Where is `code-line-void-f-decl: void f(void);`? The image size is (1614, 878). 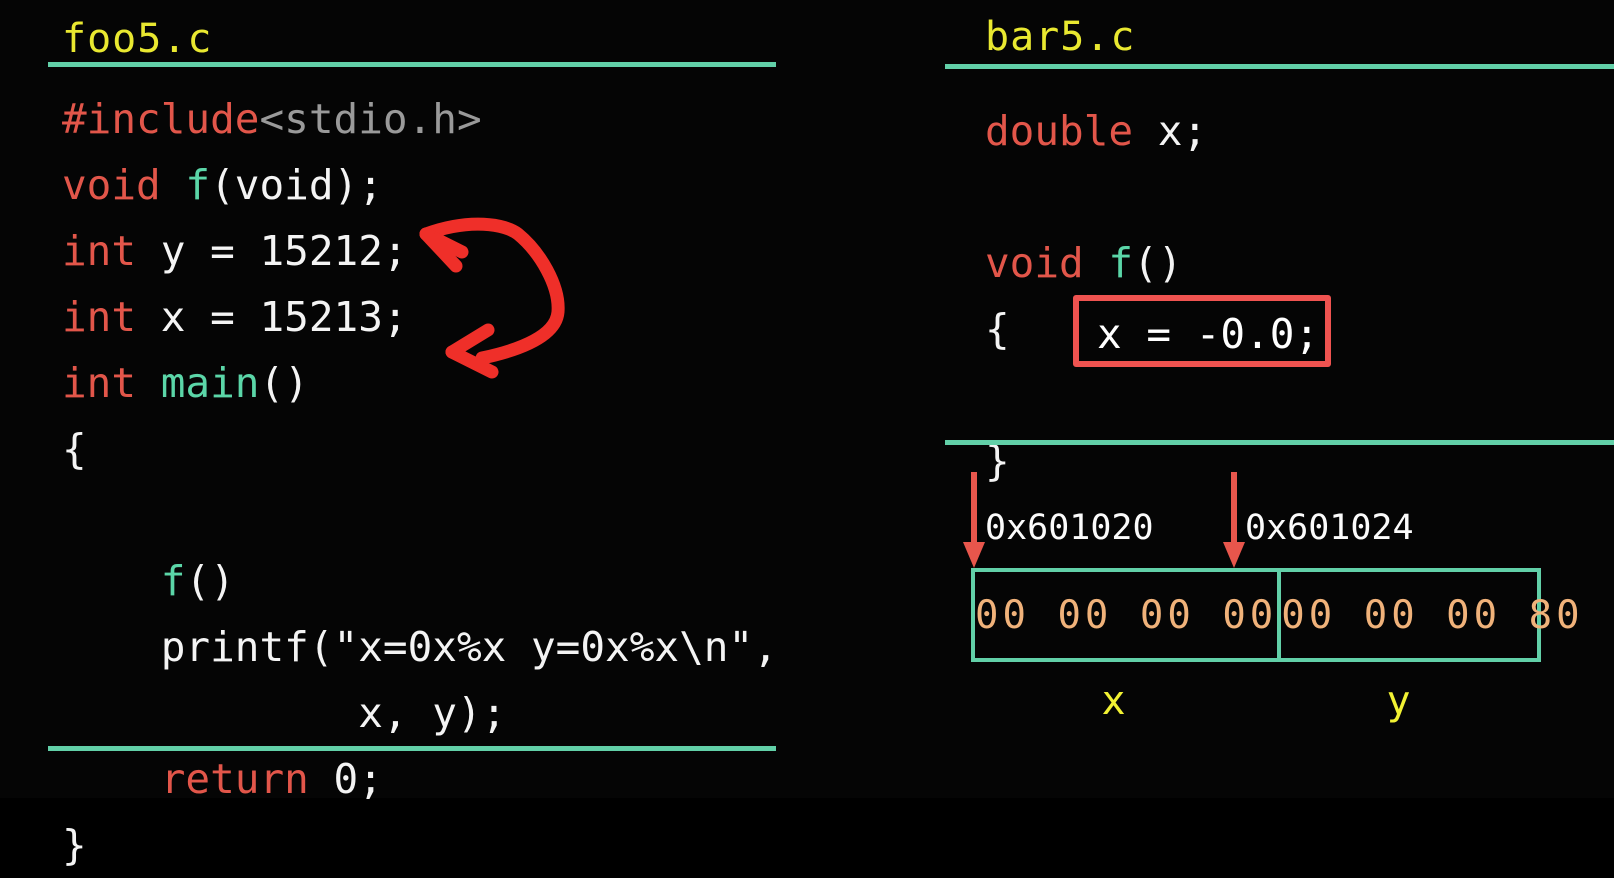 code-line-void-f-decl: void f(void); is located at coordinates (420, 185).